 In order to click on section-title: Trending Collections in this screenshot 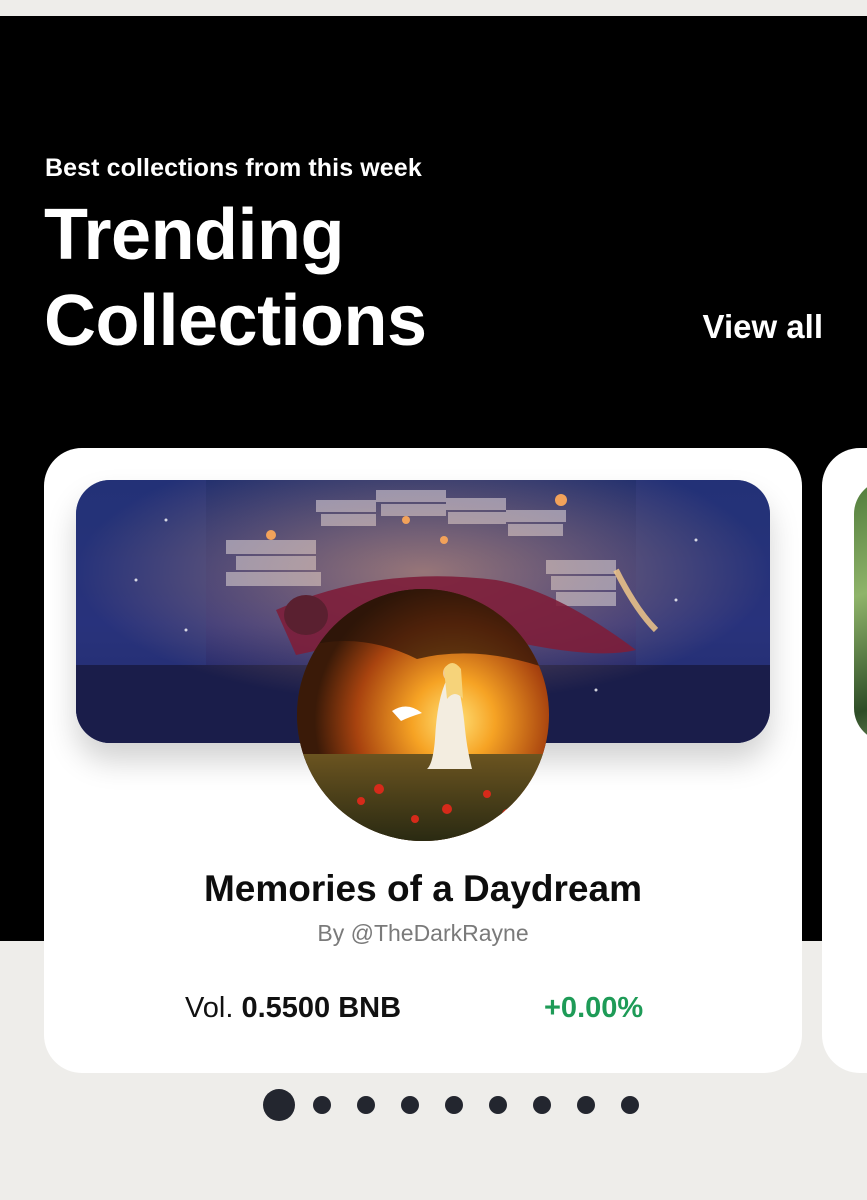, I will do `click(235, 278)`.